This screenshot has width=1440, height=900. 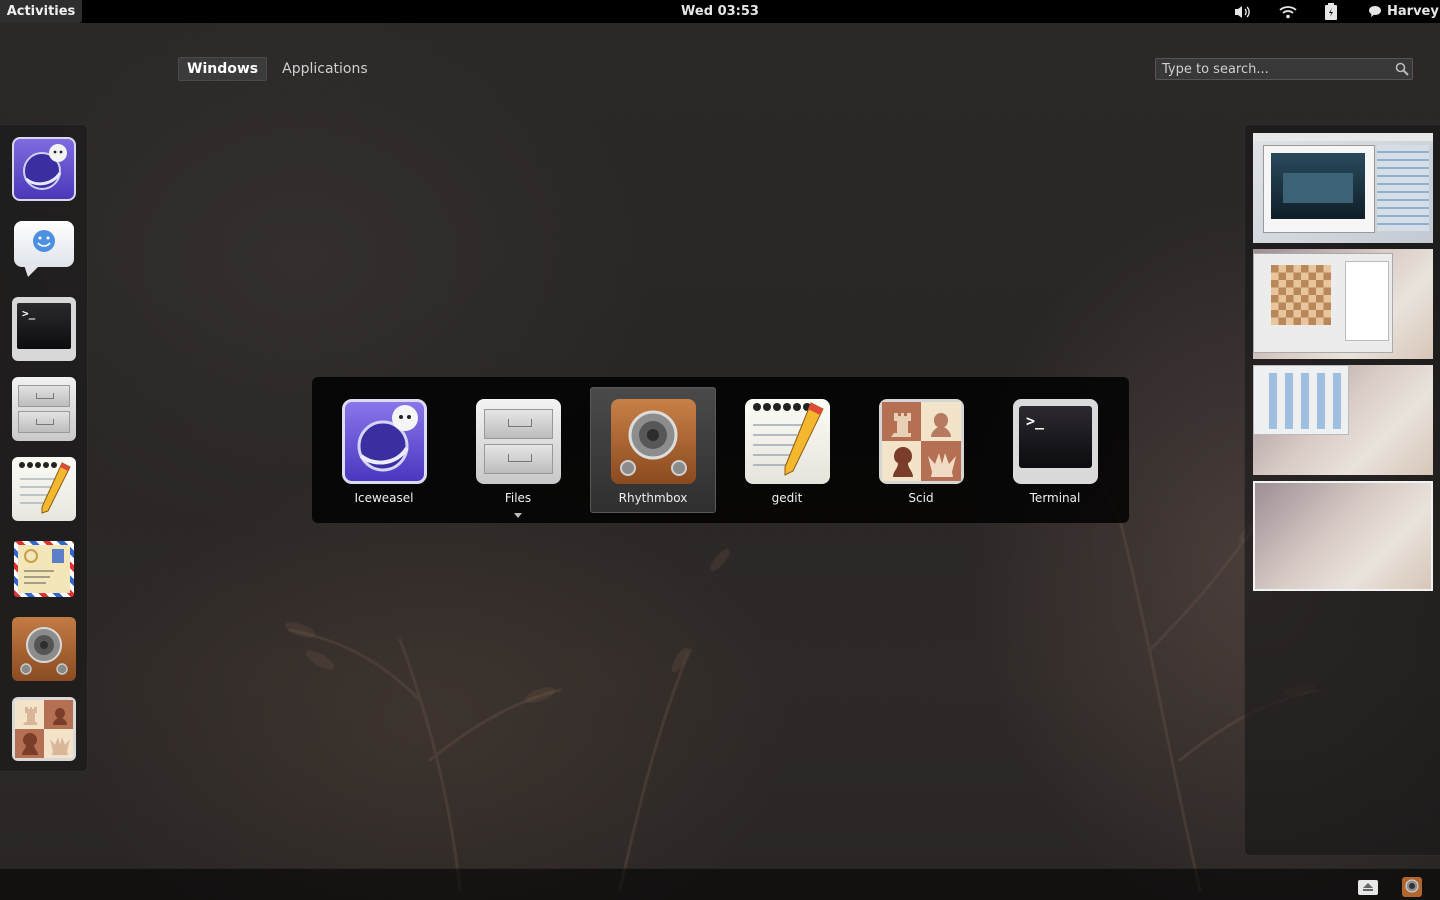 I want to click on workspace-thumbnails, so click(x=1342, y=490).